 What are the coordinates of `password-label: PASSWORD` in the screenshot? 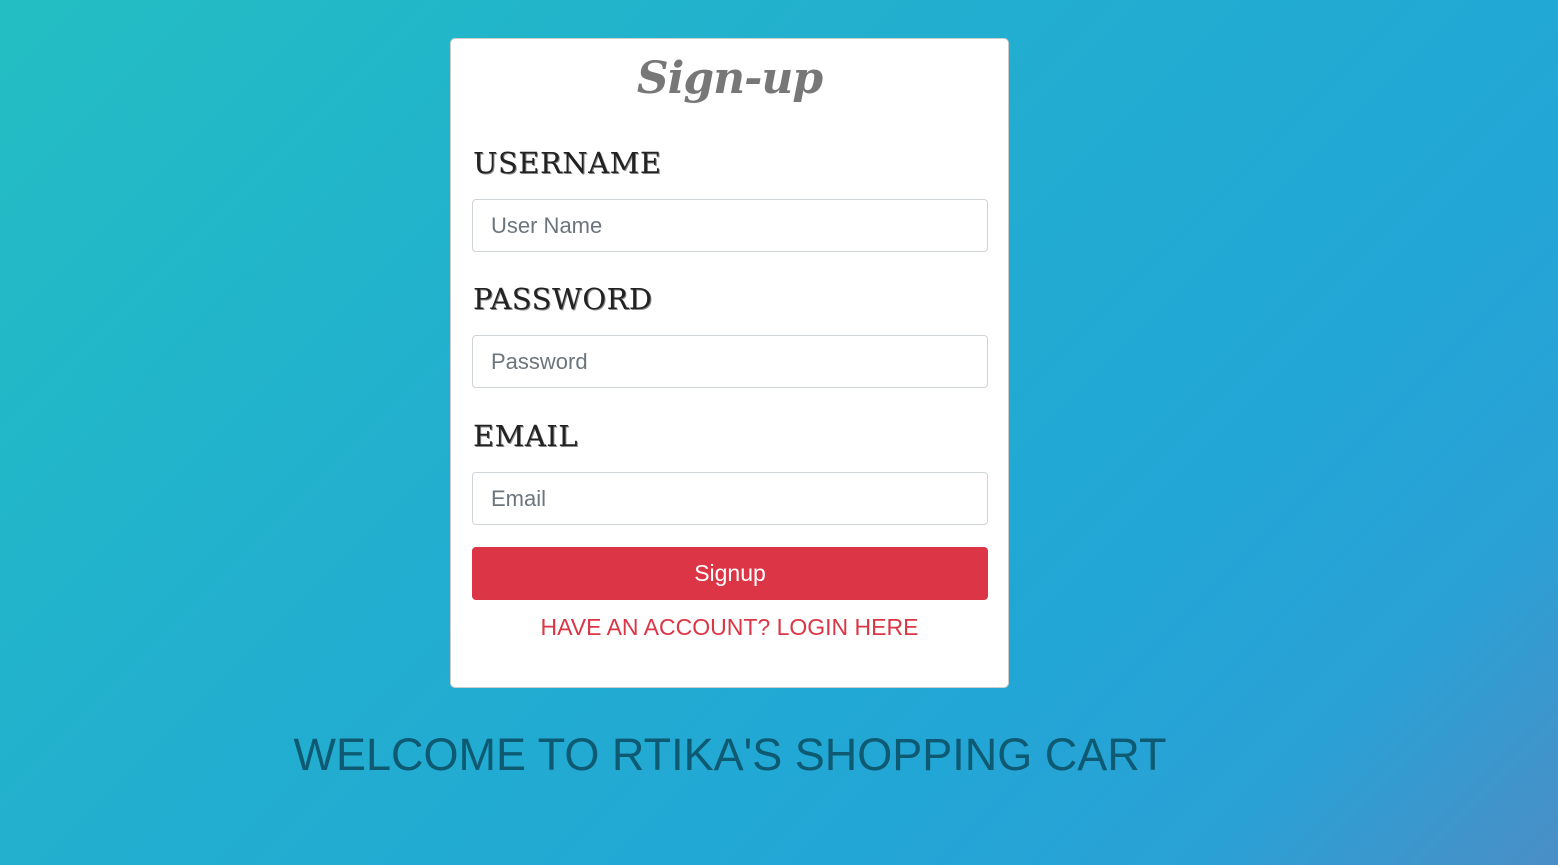 It's located at (563, 299).